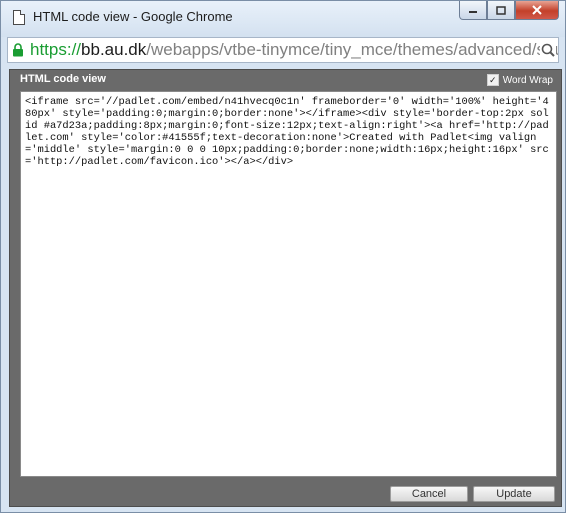 The height and width of the screenshot is (513, 566). Describe the element at coordinates (114, 49) in the screenshot. I see `url-host: bb.au.dk` at that location.